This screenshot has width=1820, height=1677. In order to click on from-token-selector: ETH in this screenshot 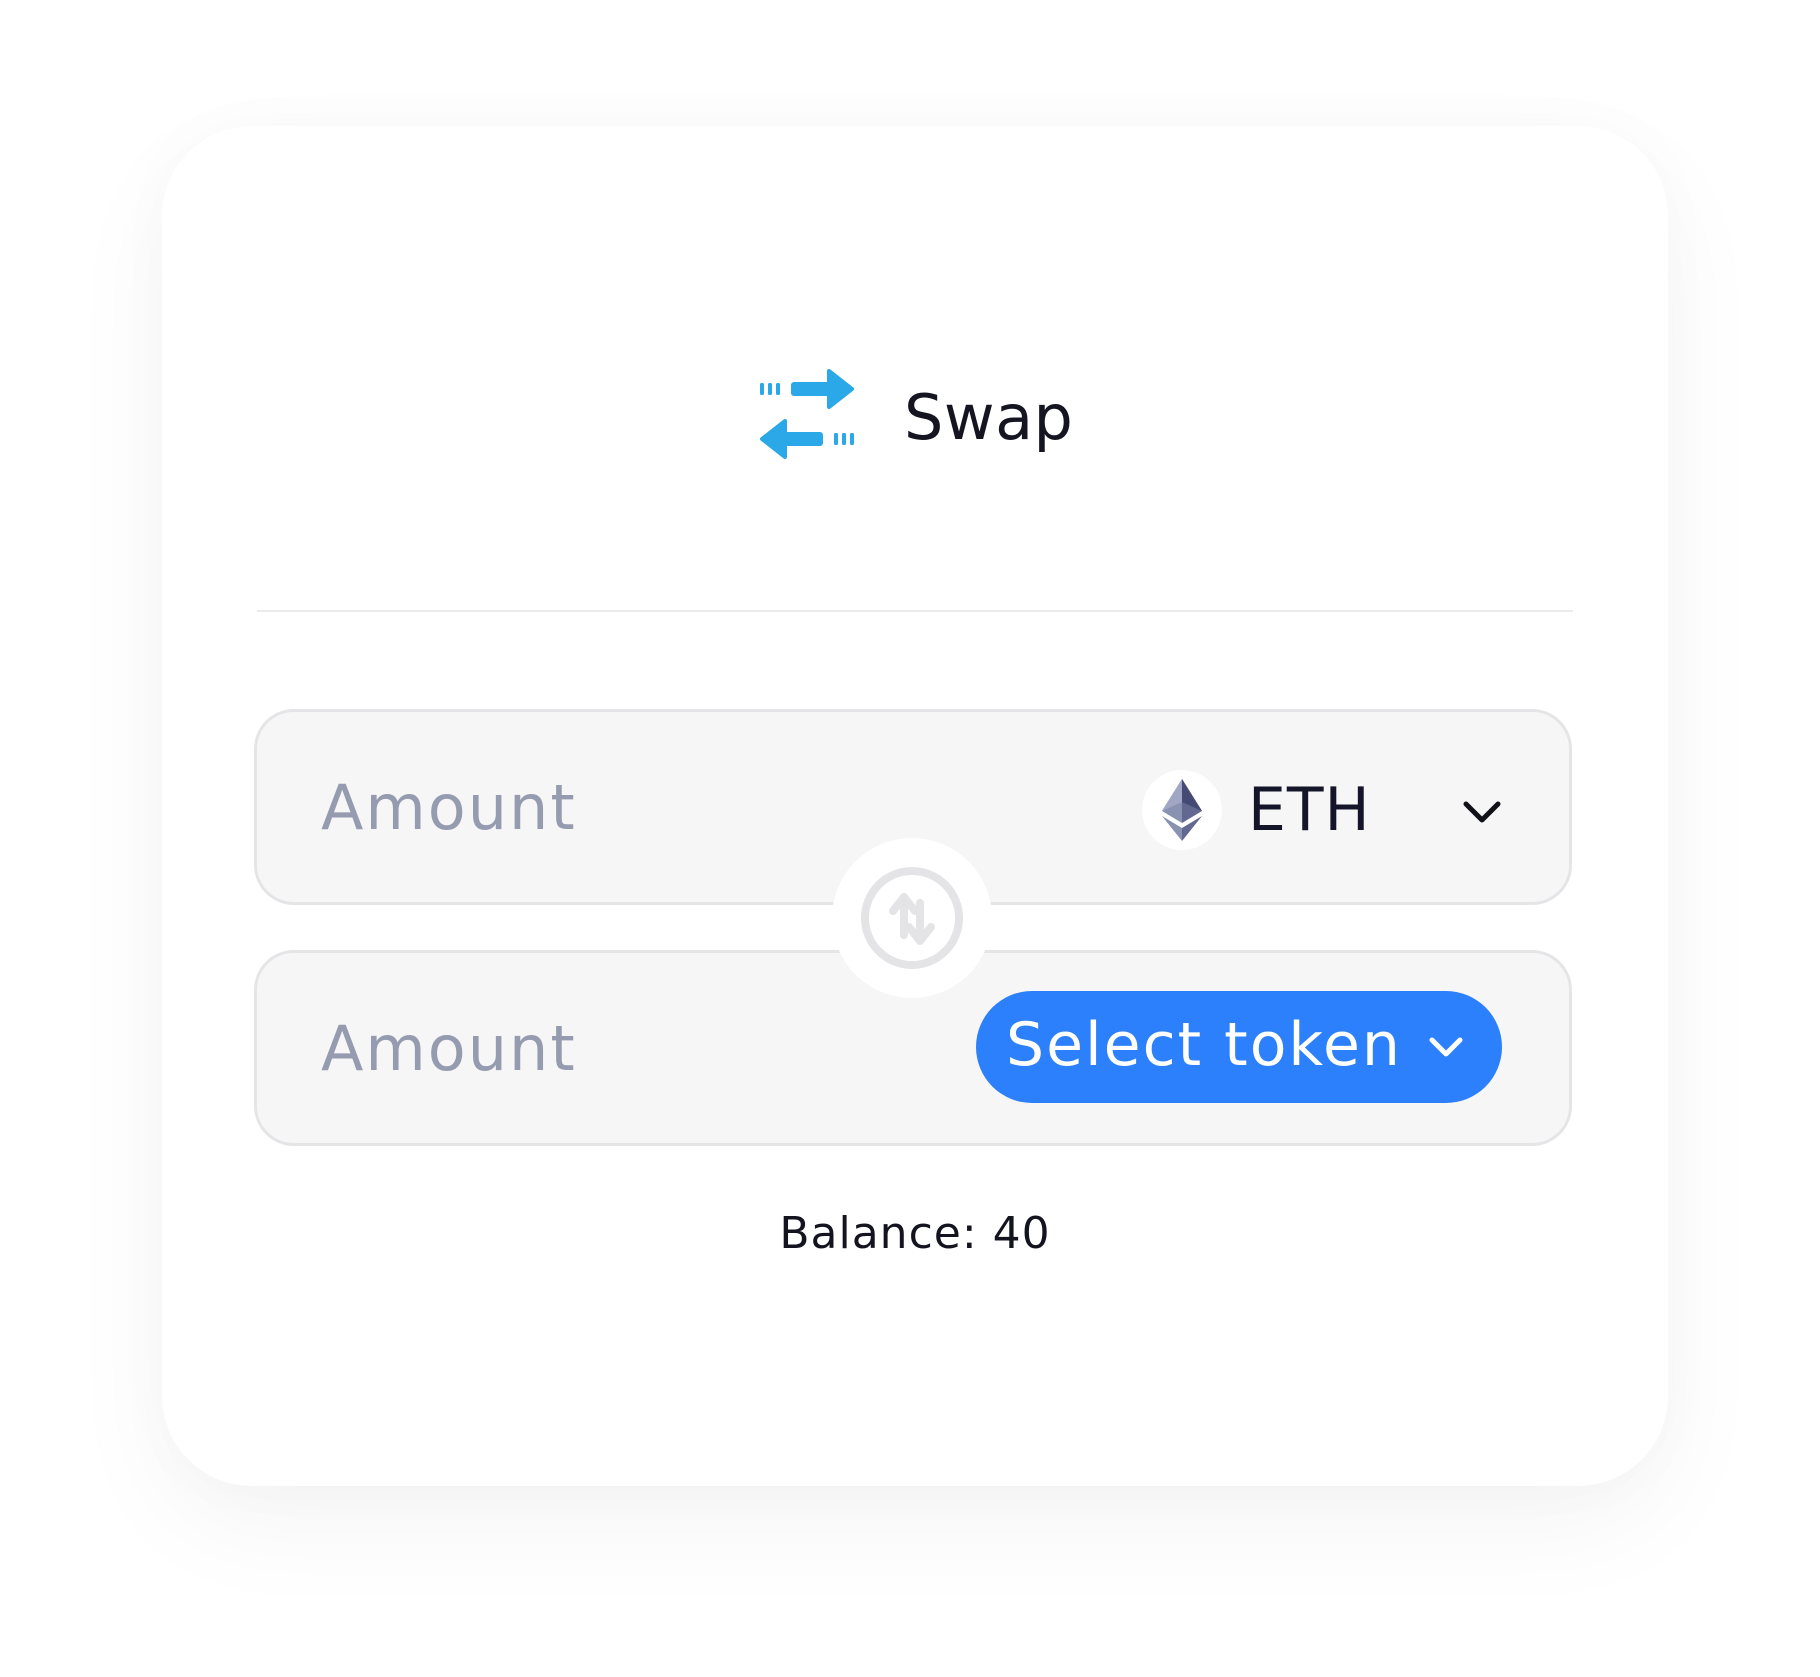, I will do `click(1332, 810)`.